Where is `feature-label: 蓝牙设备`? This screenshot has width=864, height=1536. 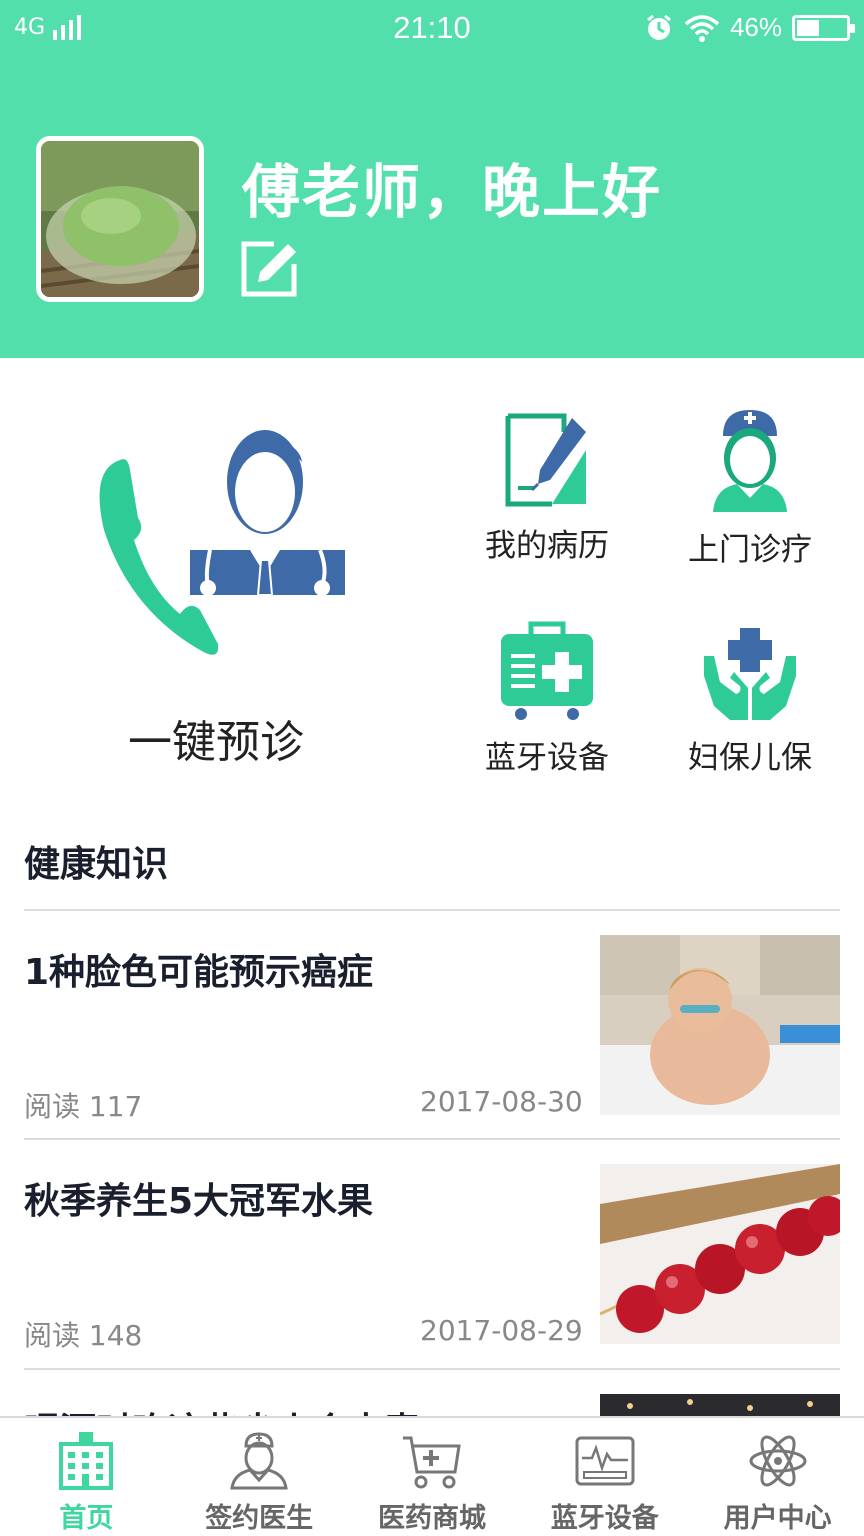 feature-label: 蓝牙设备 is located at coordinates (547, 758).